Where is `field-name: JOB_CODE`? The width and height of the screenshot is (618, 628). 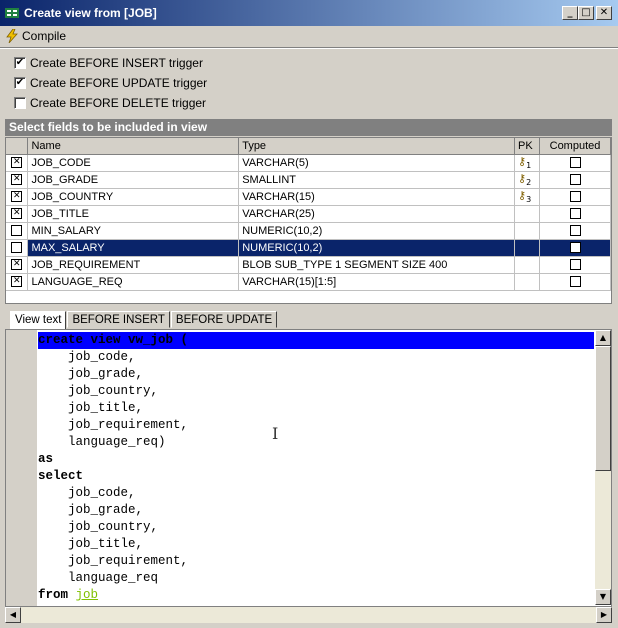
field-name: JOB_CODE is located at coordinates (133, 163).